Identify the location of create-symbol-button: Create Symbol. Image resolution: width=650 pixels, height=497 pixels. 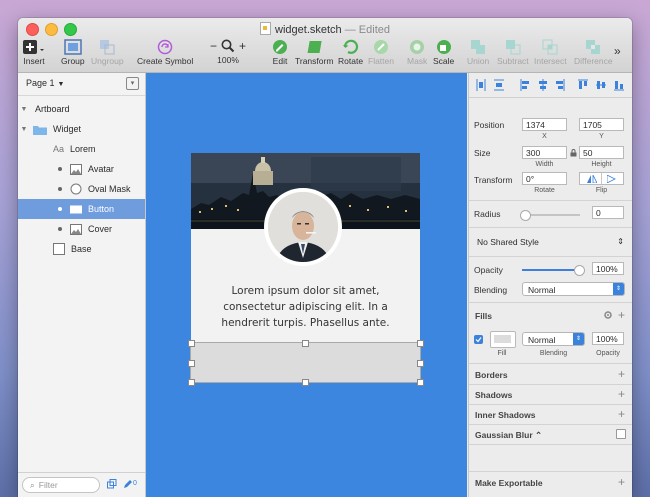
(165, 52).